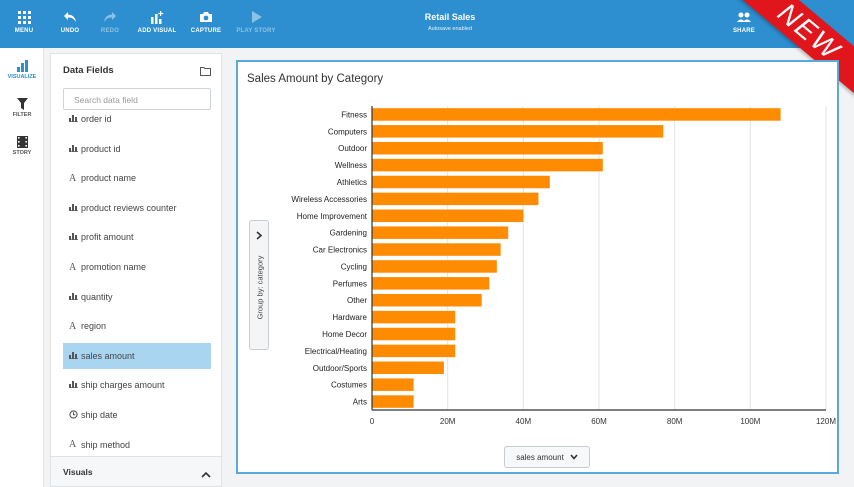 The height and width of the screenshot is (487, 854). What do you see at coordinates (22, 153) in the screenshot?
I see `rail-story-label: STORY` at bounding box center [22, 153].